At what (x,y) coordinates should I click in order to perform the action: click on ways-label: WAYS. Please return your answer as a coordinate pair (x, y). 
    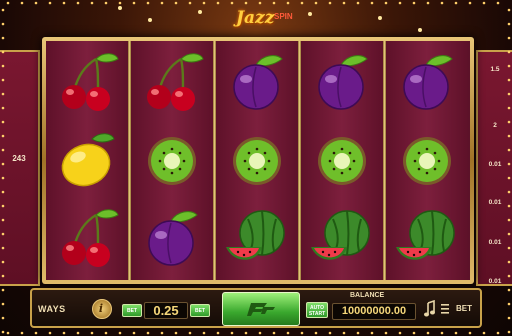
    Looking at the image, I should click on (52, 309).